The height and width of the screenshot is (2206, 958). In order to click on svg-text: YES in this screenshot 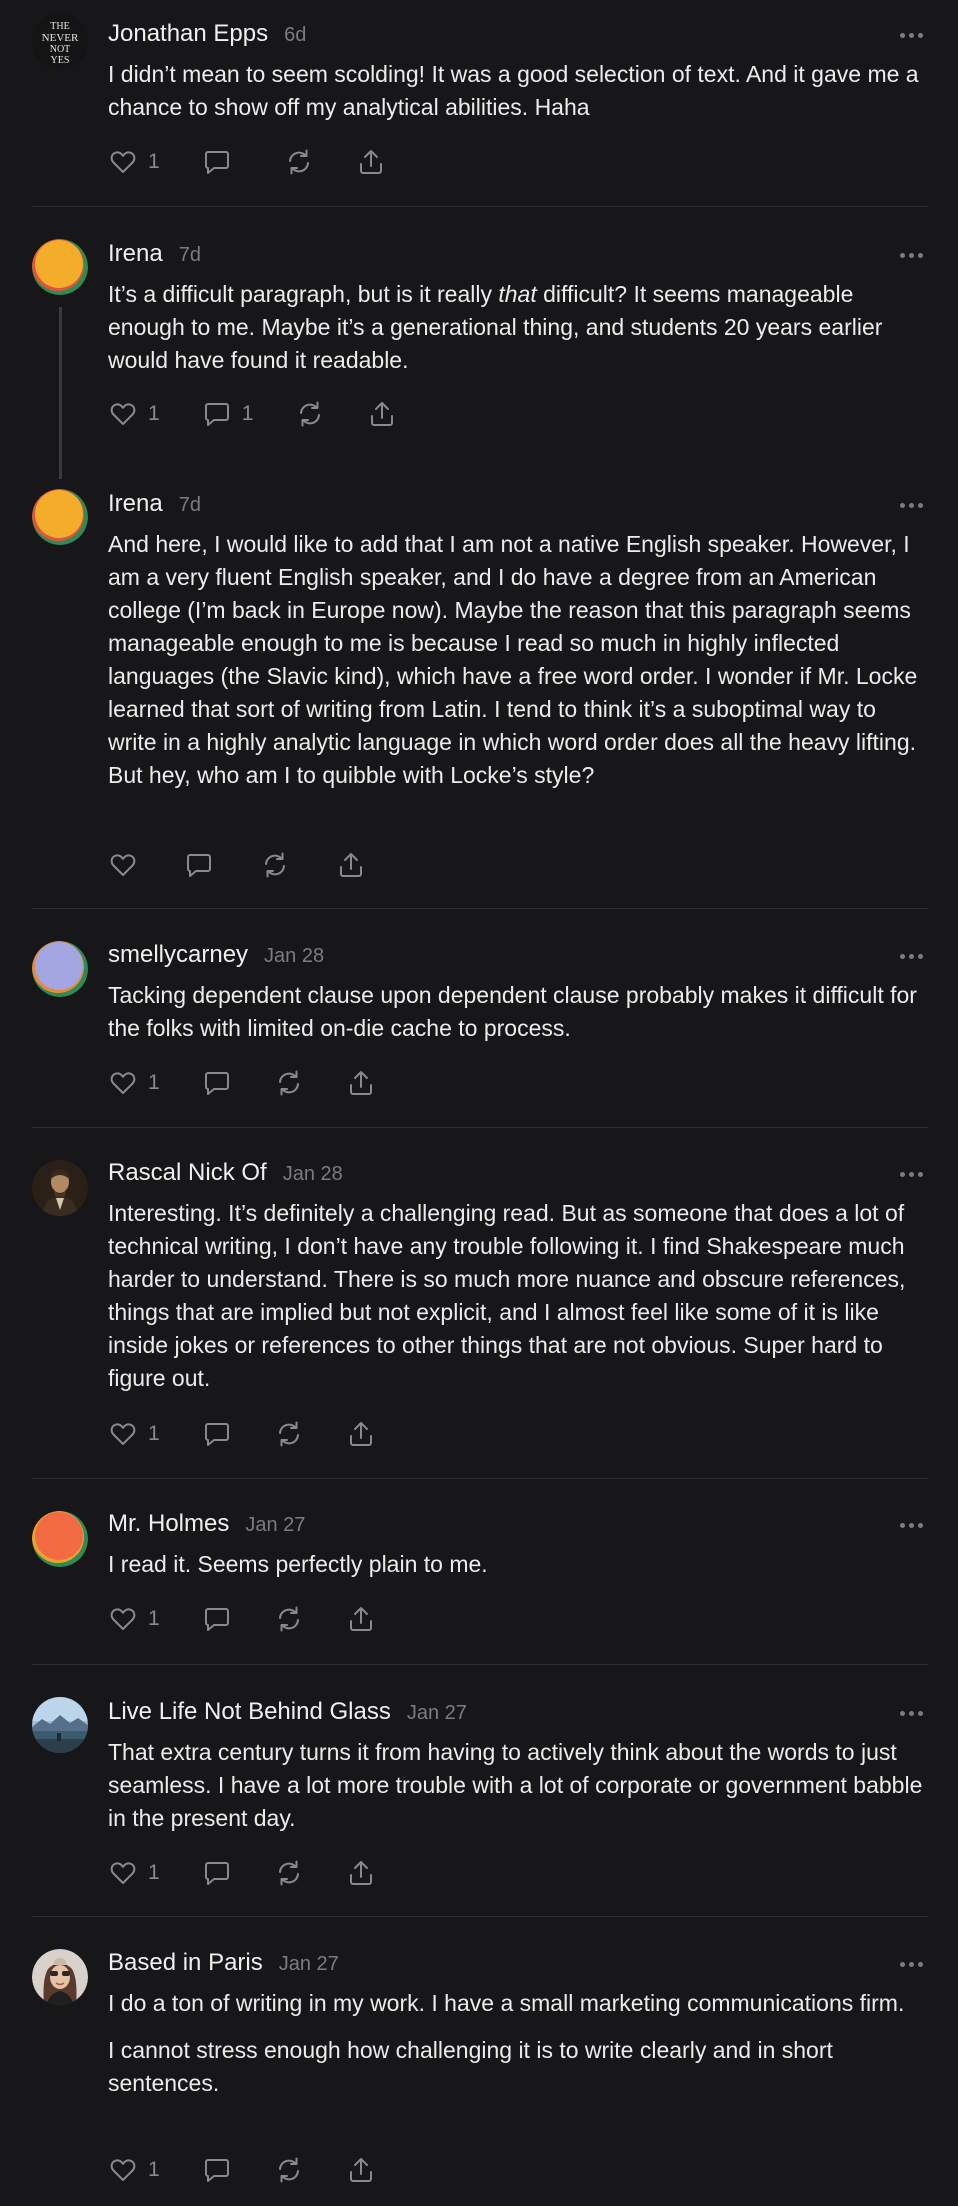, I will do `click(60, 60)`.